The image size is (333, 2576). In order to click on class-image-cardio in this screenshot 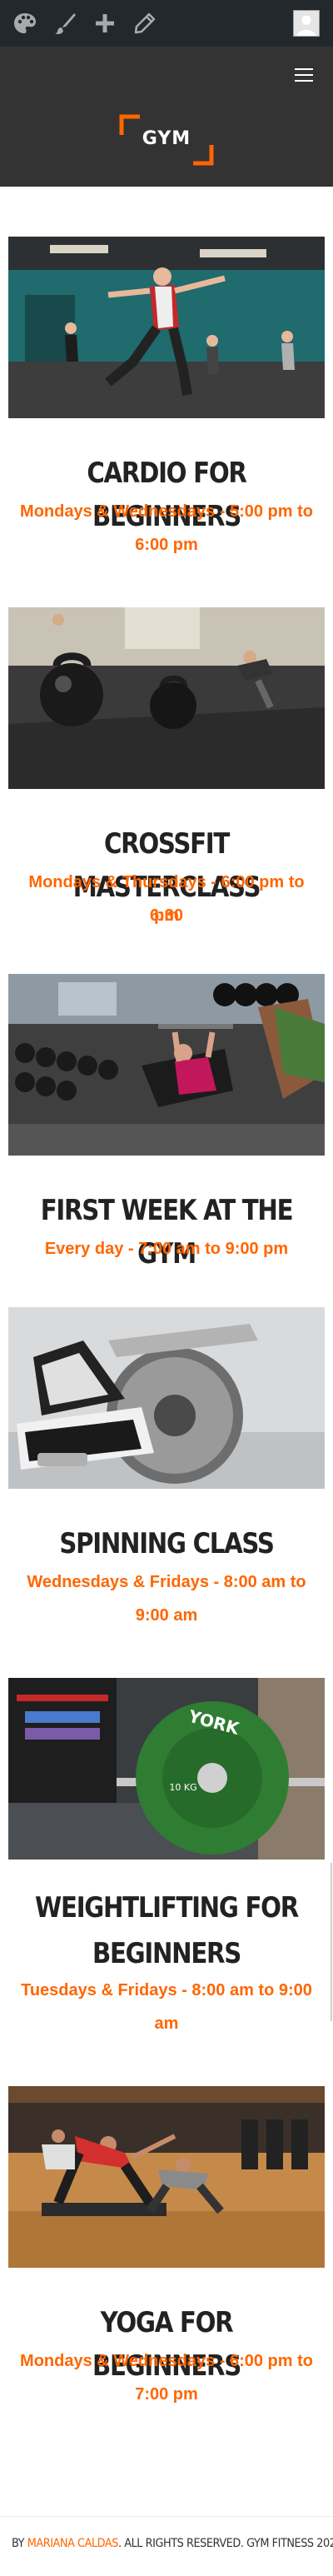, I will do `click(166, 327)`.